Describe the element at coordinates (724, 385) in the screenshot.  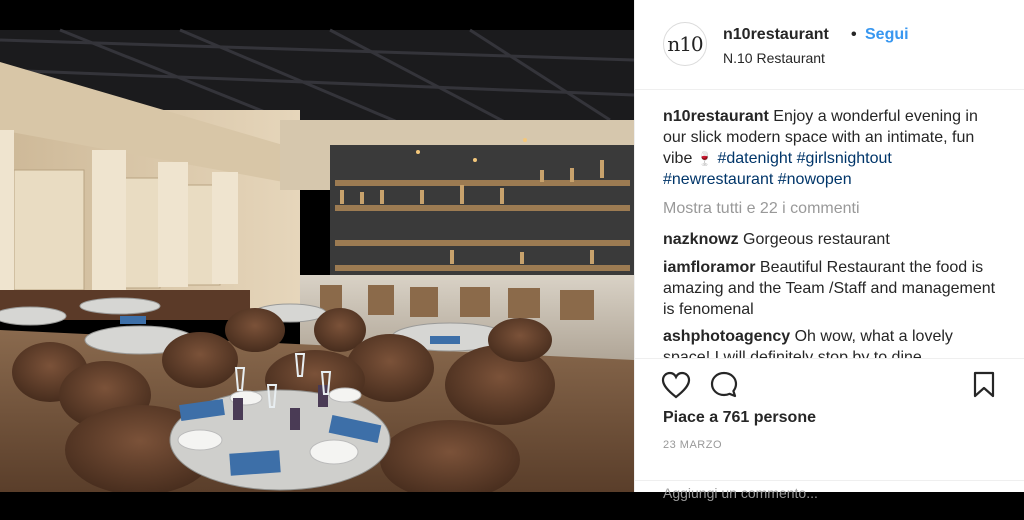
I see `comment-icon` at that location.